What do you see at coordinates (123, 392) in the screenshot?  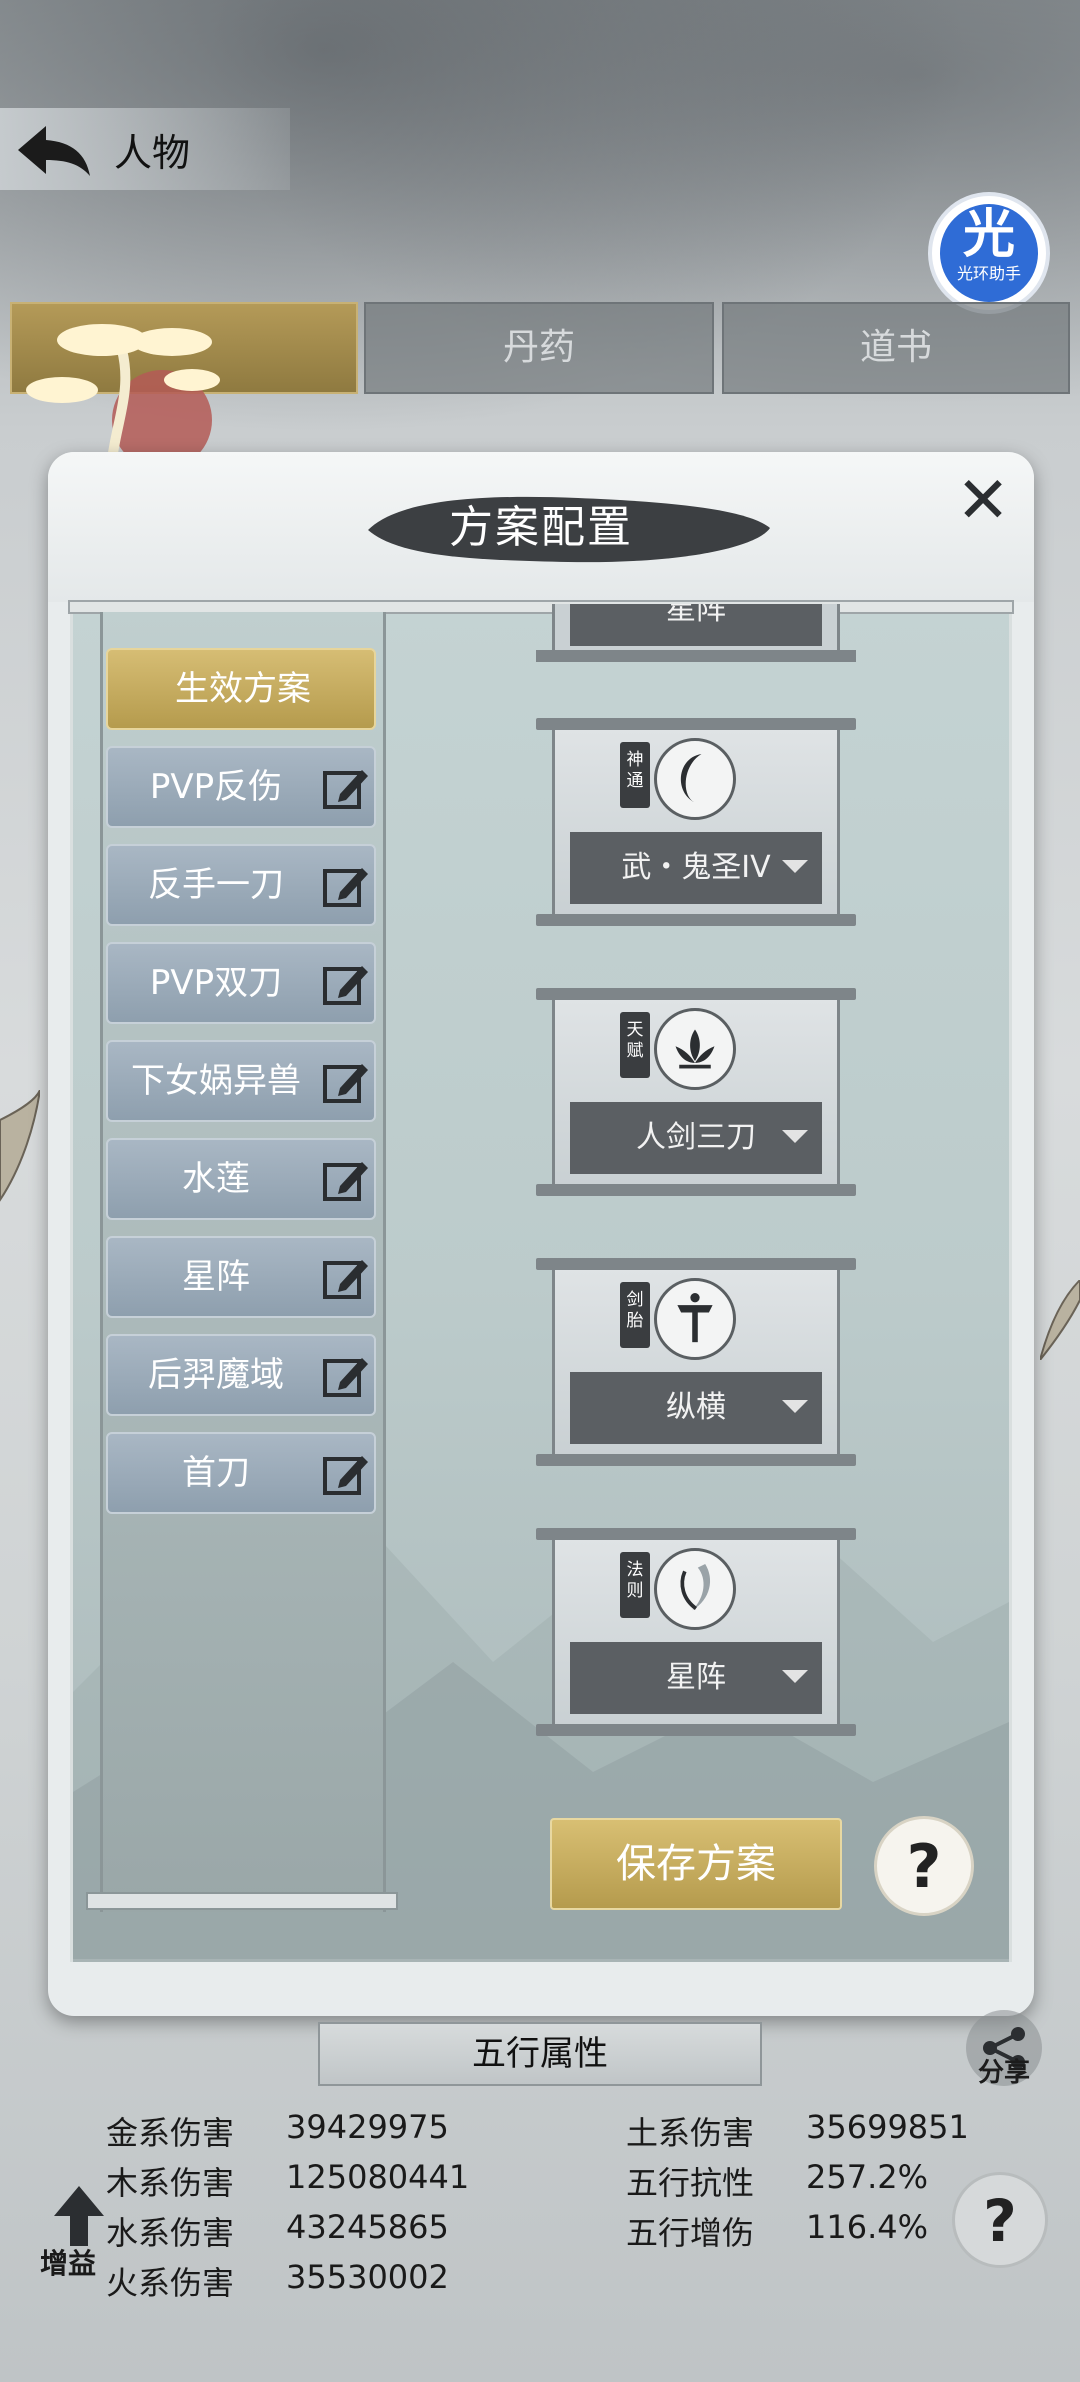 I see `pine-tree-icon` at bounding box center [123, 392].